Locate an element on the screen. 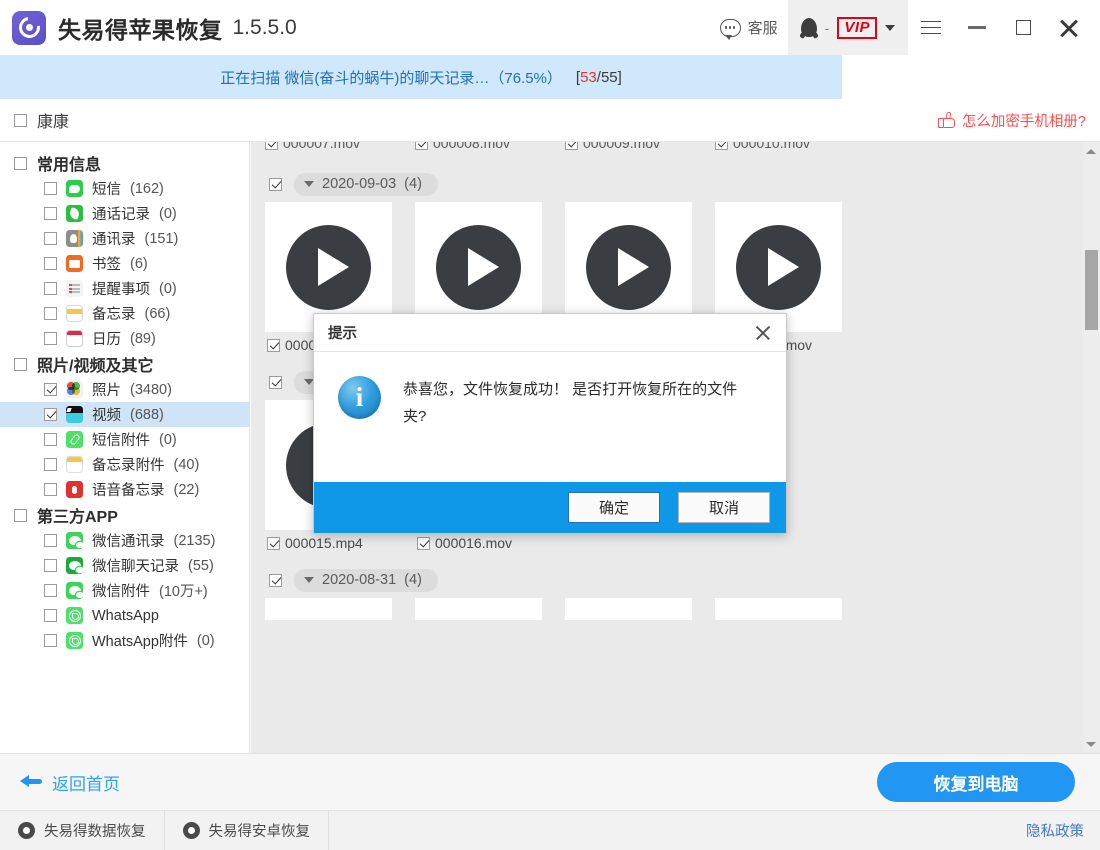 Image resolution: width=1100 pixels, height=850 pixels. sidebar-group-thirdparty-checkbox is located at coordinates (20, 515).